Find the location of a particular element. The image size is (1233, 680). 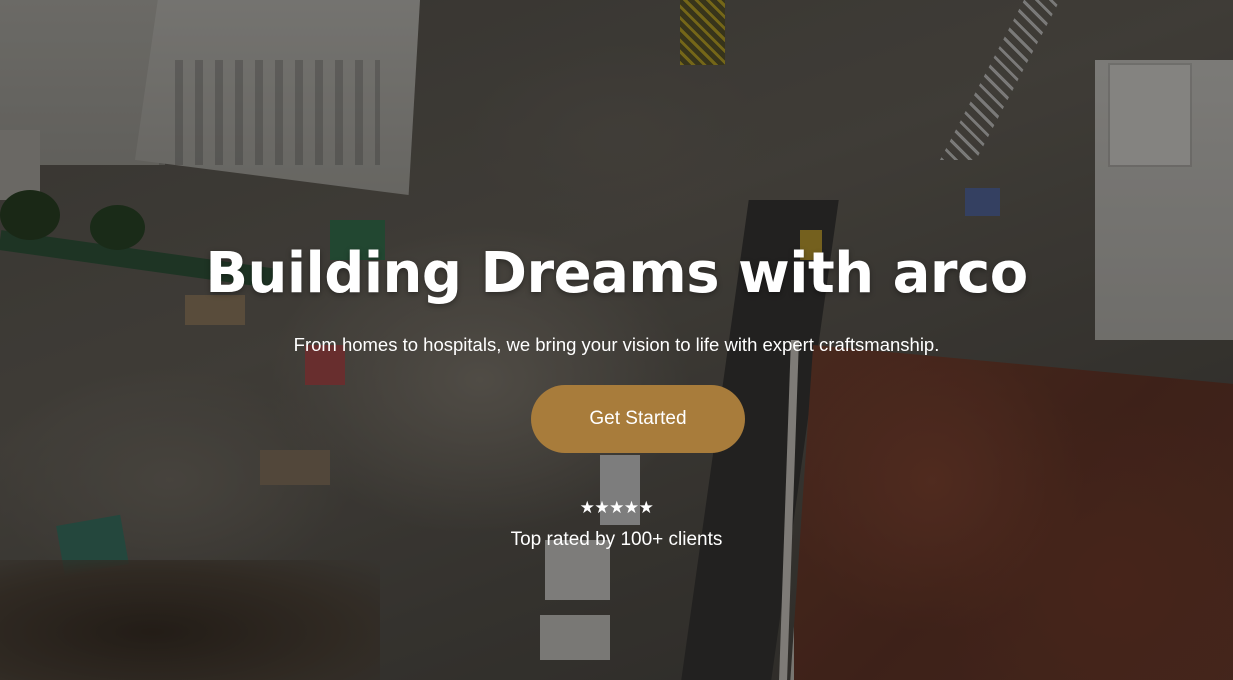

star-icon: ★★★★★ is located at coordinates (616, 508).